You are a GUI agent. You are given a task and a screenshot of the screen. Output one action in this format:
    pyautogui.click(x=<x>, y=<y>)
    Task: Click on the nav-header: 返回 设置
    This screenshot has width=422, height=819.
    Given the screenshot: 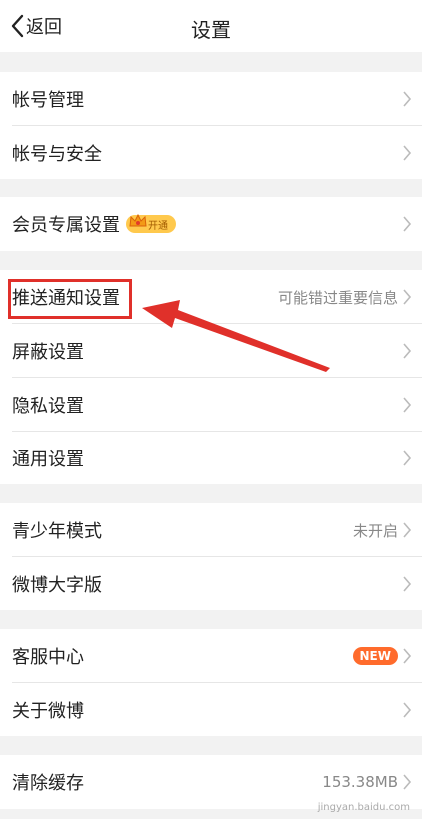 What is the action you would take?
    pyautogui.click(x=211, y=26)
    